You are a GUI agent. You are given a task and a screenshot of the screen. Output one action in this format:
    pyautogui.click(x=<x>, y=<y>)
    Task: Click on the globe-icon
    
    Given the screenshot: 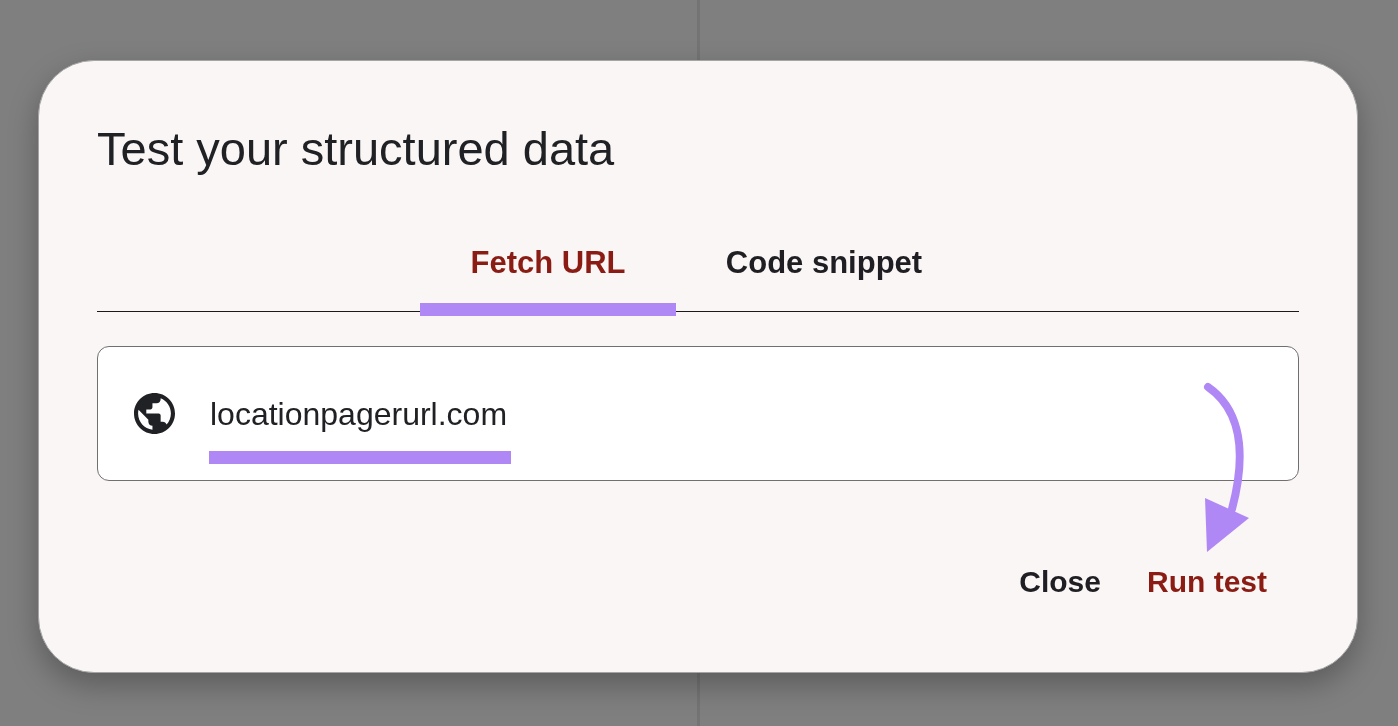 What is the action you would take?
    pyautogui.click(x=154, y=413)
    